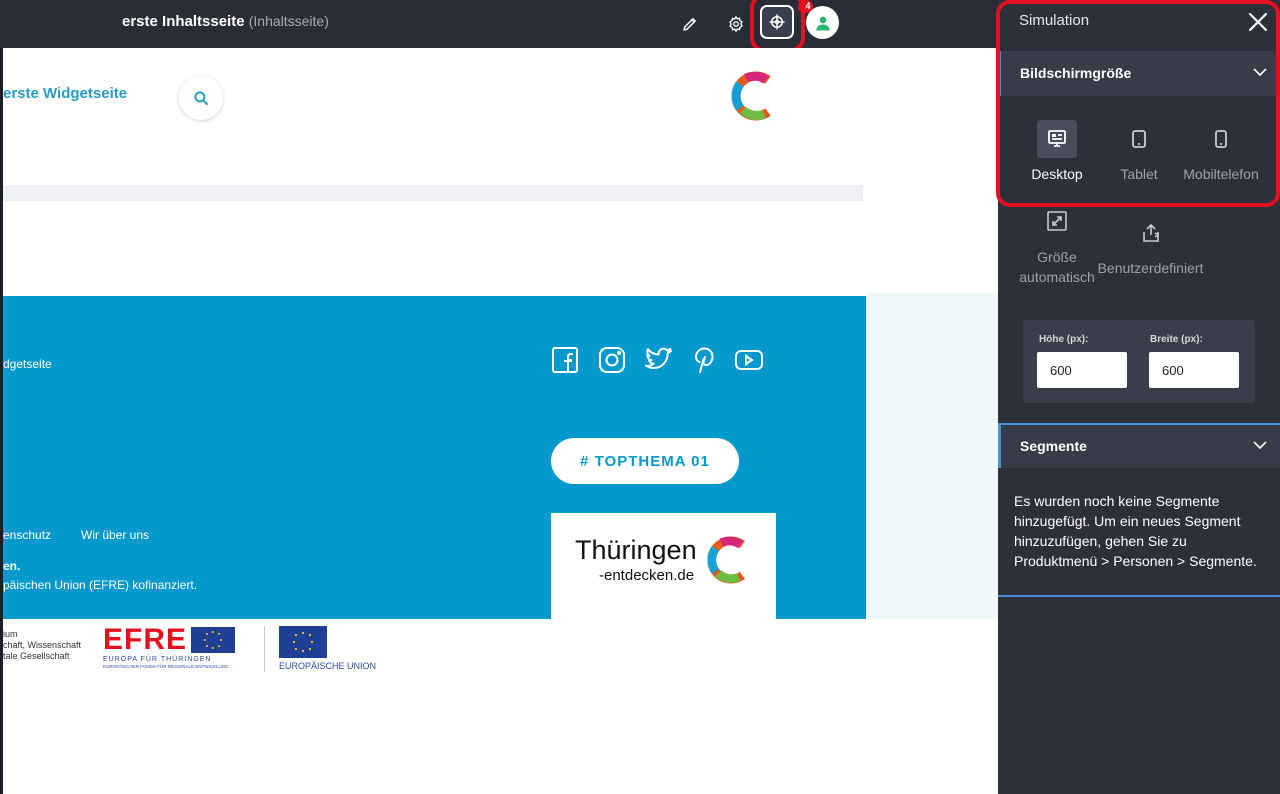 The width and height of the screenshot is (1280, 794). Describe the element at coordinates (690, 24) in the screenshot. I see `pencil-icon` at that location.